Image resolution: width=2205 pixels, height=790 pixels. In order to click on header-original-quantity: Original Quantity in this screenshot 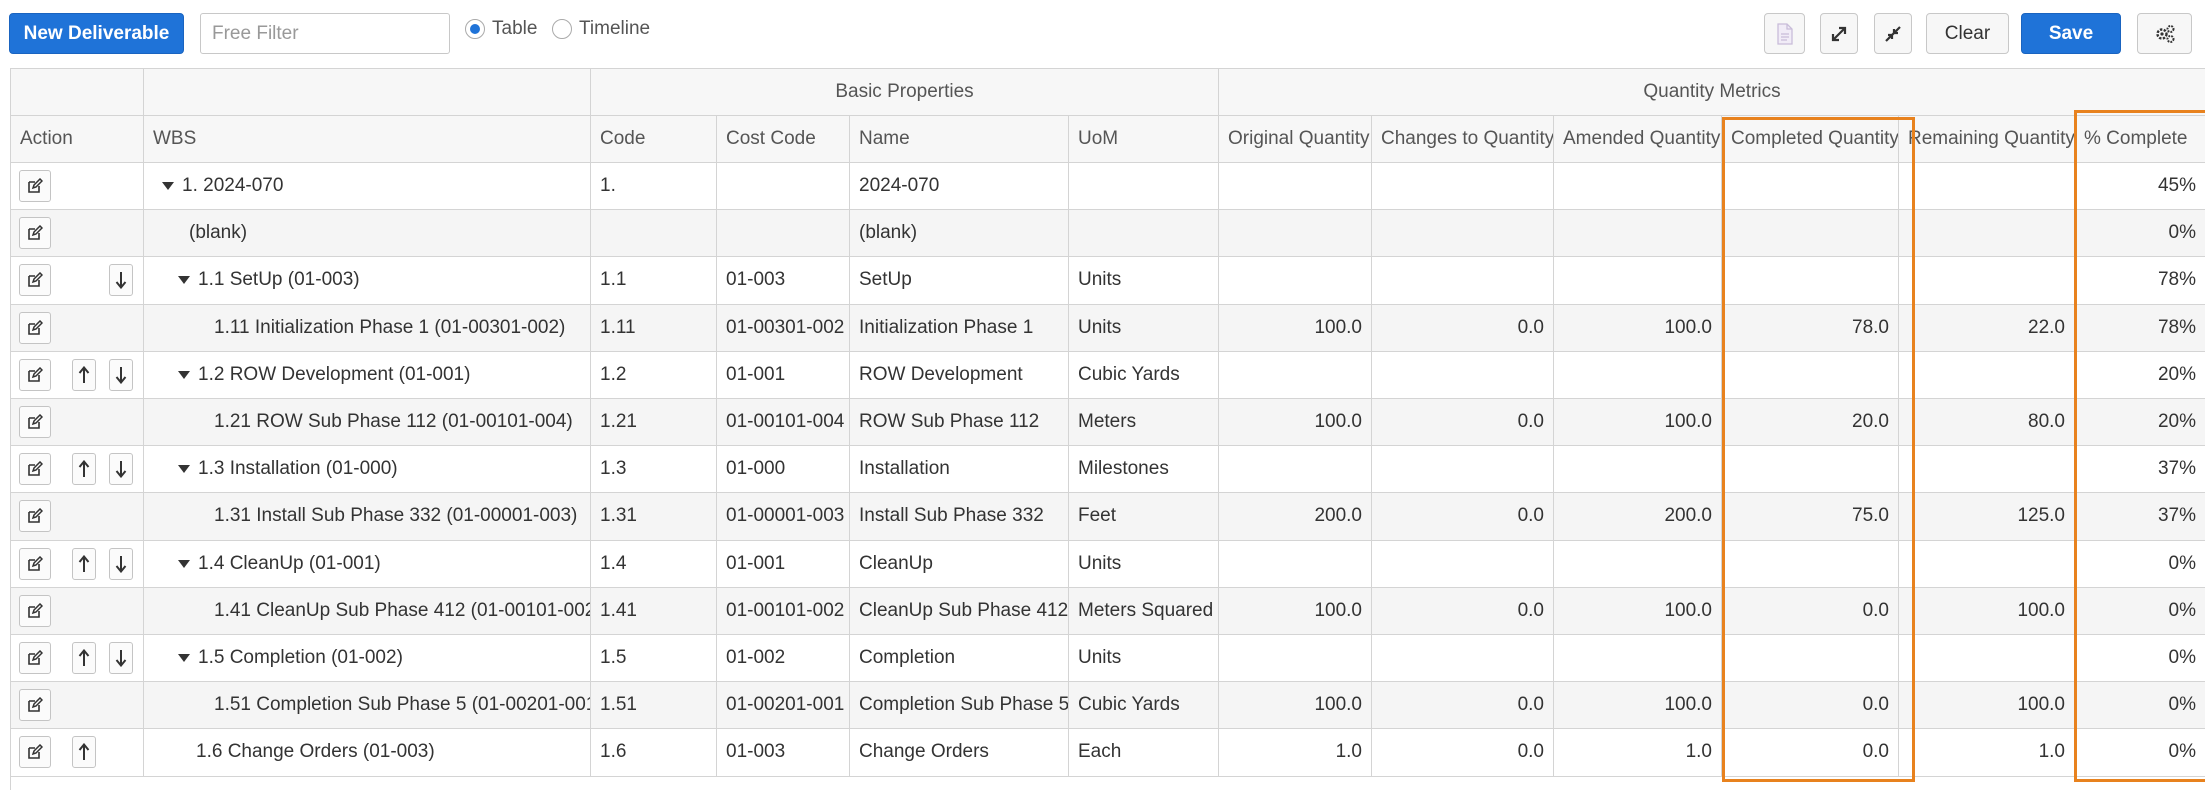, I will do `click(1295, 139)`.